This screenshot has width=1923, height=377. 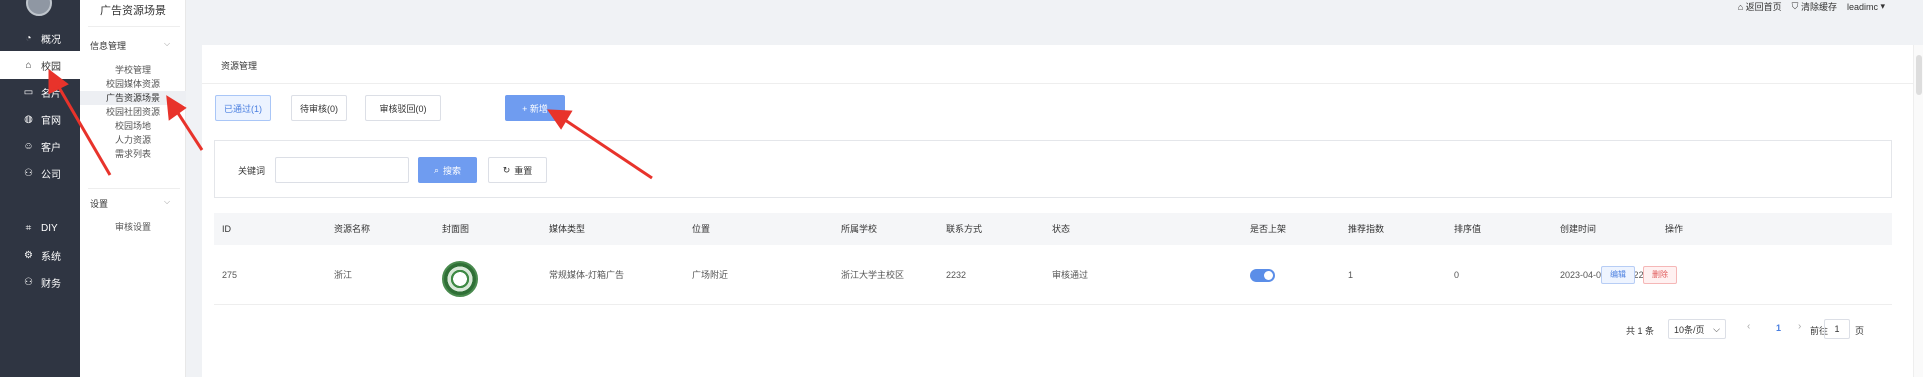 I want to click on trash-icon: ⛉, so click(x=1796, y=6).